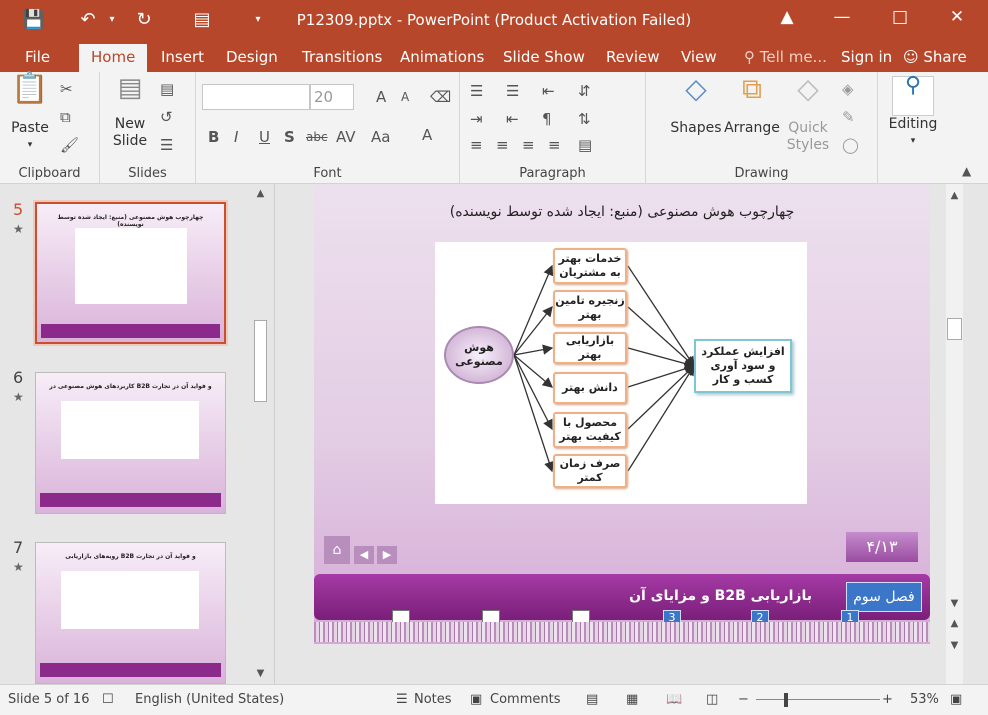 The image size is (988, 715). I want to click on cut-icon: ✂, so click(66, 89).